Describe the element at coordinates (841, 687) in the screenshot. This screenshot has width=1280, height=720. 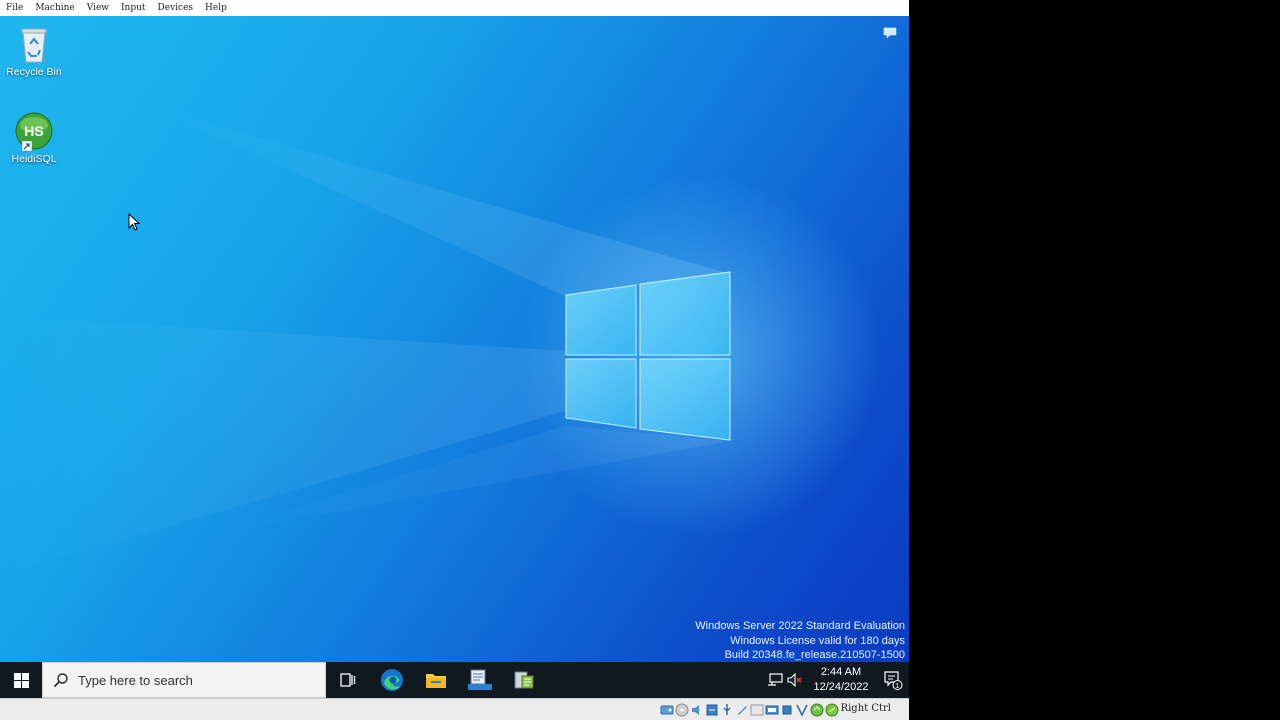
I see `clock-date: 12/24/2022` at that location.